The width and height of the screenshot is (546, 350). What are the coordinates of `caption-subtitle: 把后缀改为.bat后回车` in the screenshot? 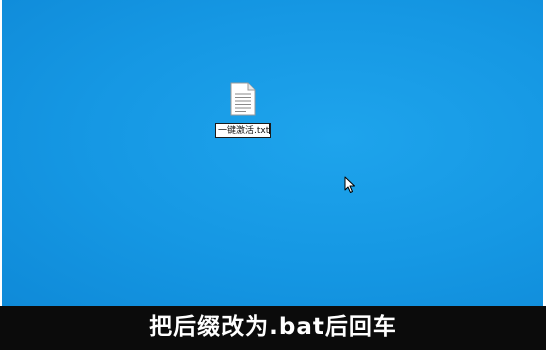 It's located at (273, 327).